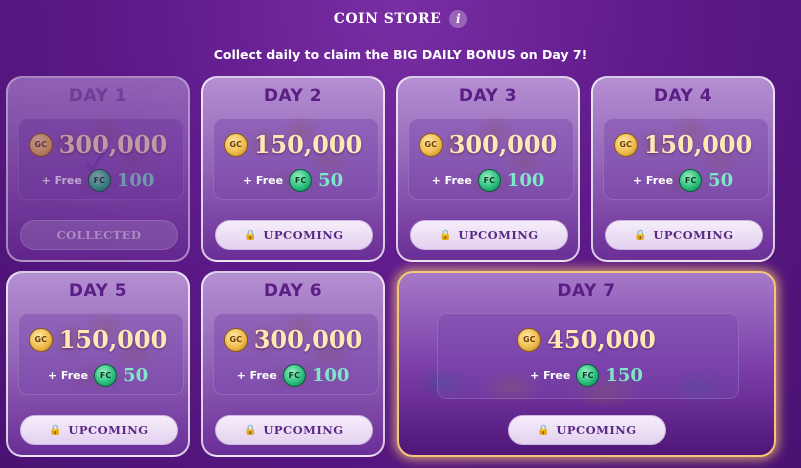 This screenshot has width=801, height=468. I want to click on day-label: DAY 6, so click(293, 291).